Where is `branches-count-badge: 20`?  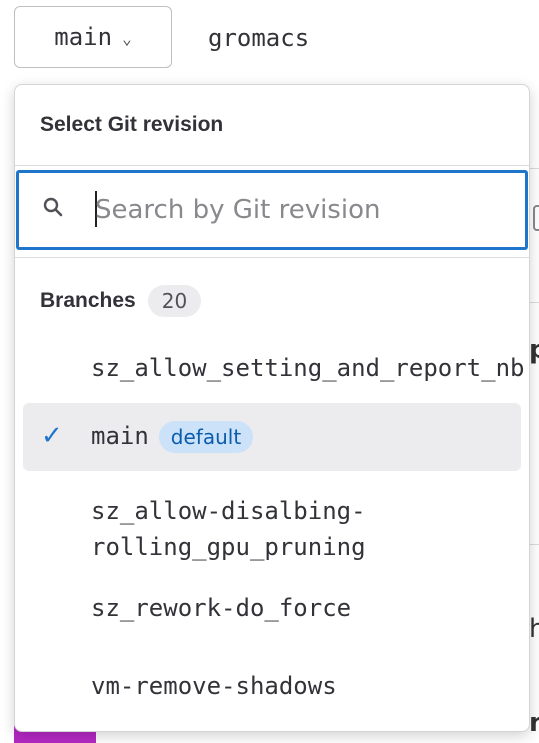 branches-count-badge: 20 is located at coordinates (174, 301).